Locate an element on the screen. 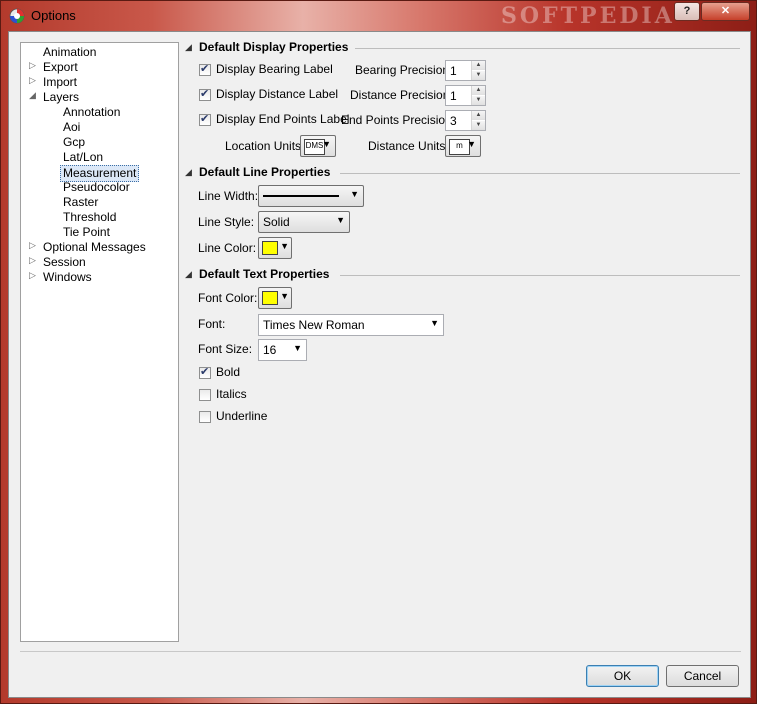 The height and width of the screenshot is (704, 757). title-bar: Options SOFTPEDIA ? ✕ is located at coordinates (379, 16).